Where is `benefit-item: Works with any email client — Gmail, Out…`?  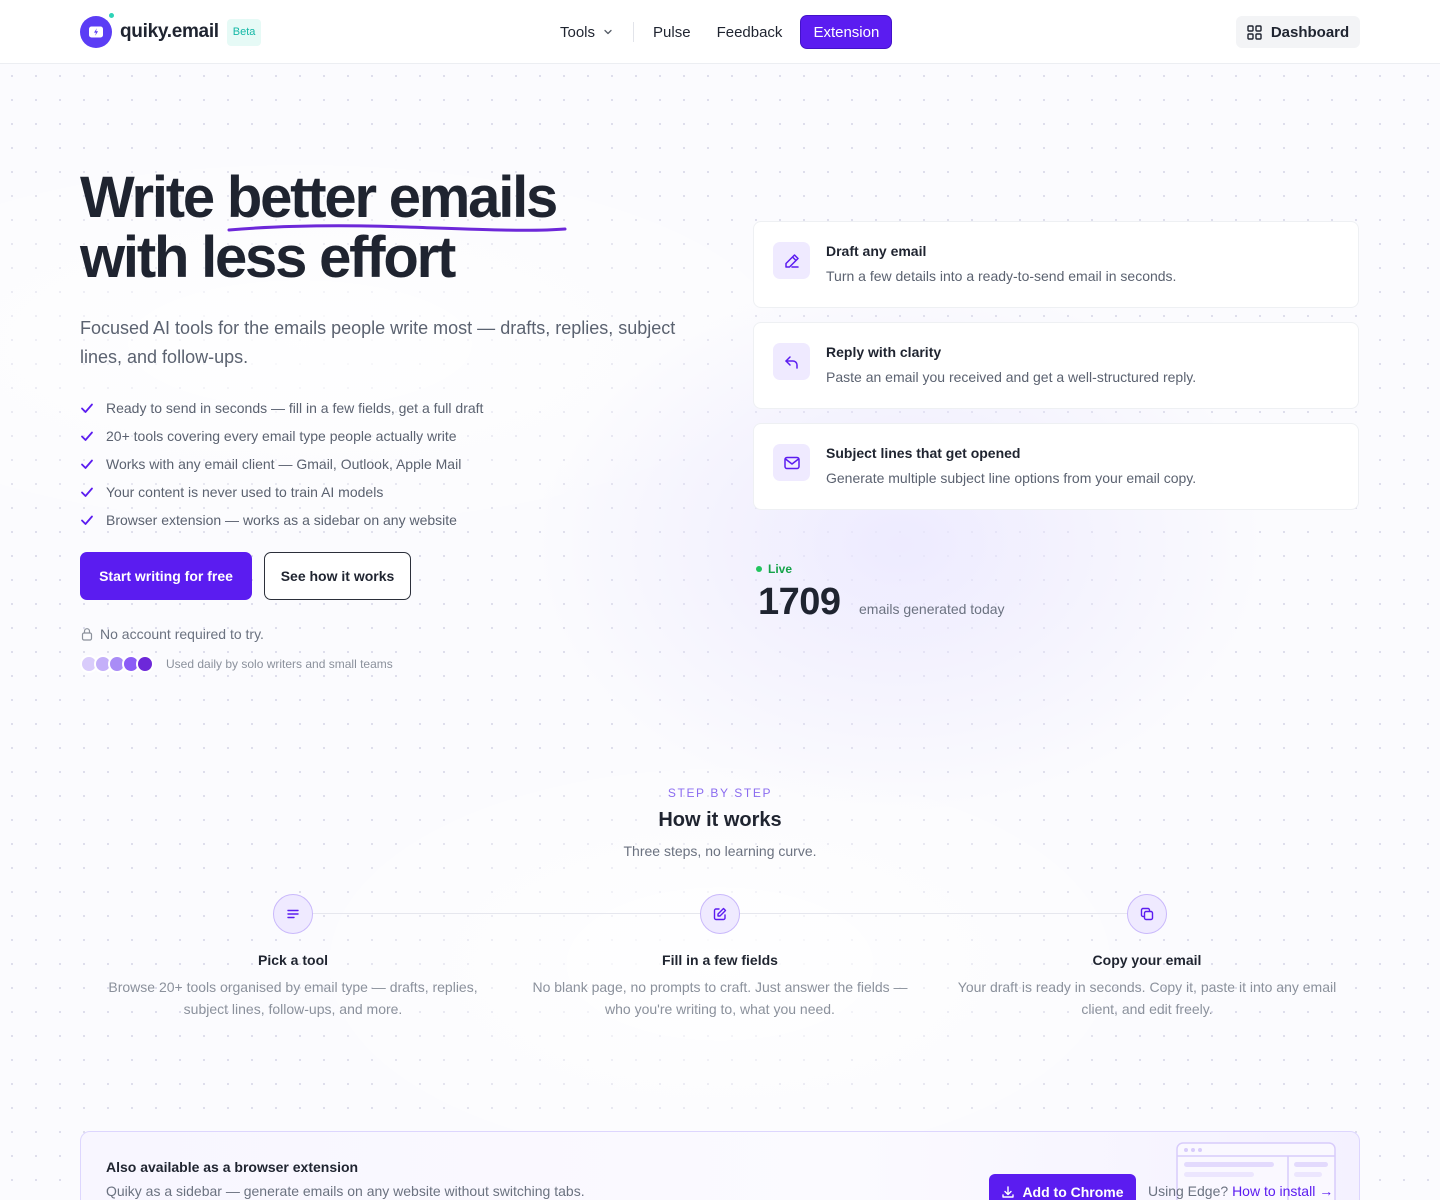 benefit-item: Works with any email client — Gmail, Out… is located at coordinates (281, 464).